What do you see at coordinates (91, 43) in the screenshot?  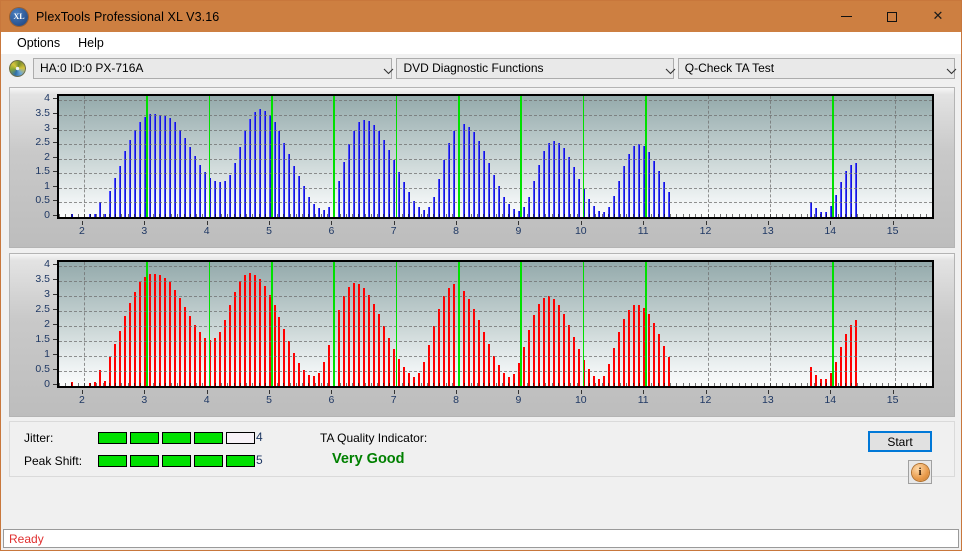 I see `menu-item-help: Help` at bounding box center [91, 43].